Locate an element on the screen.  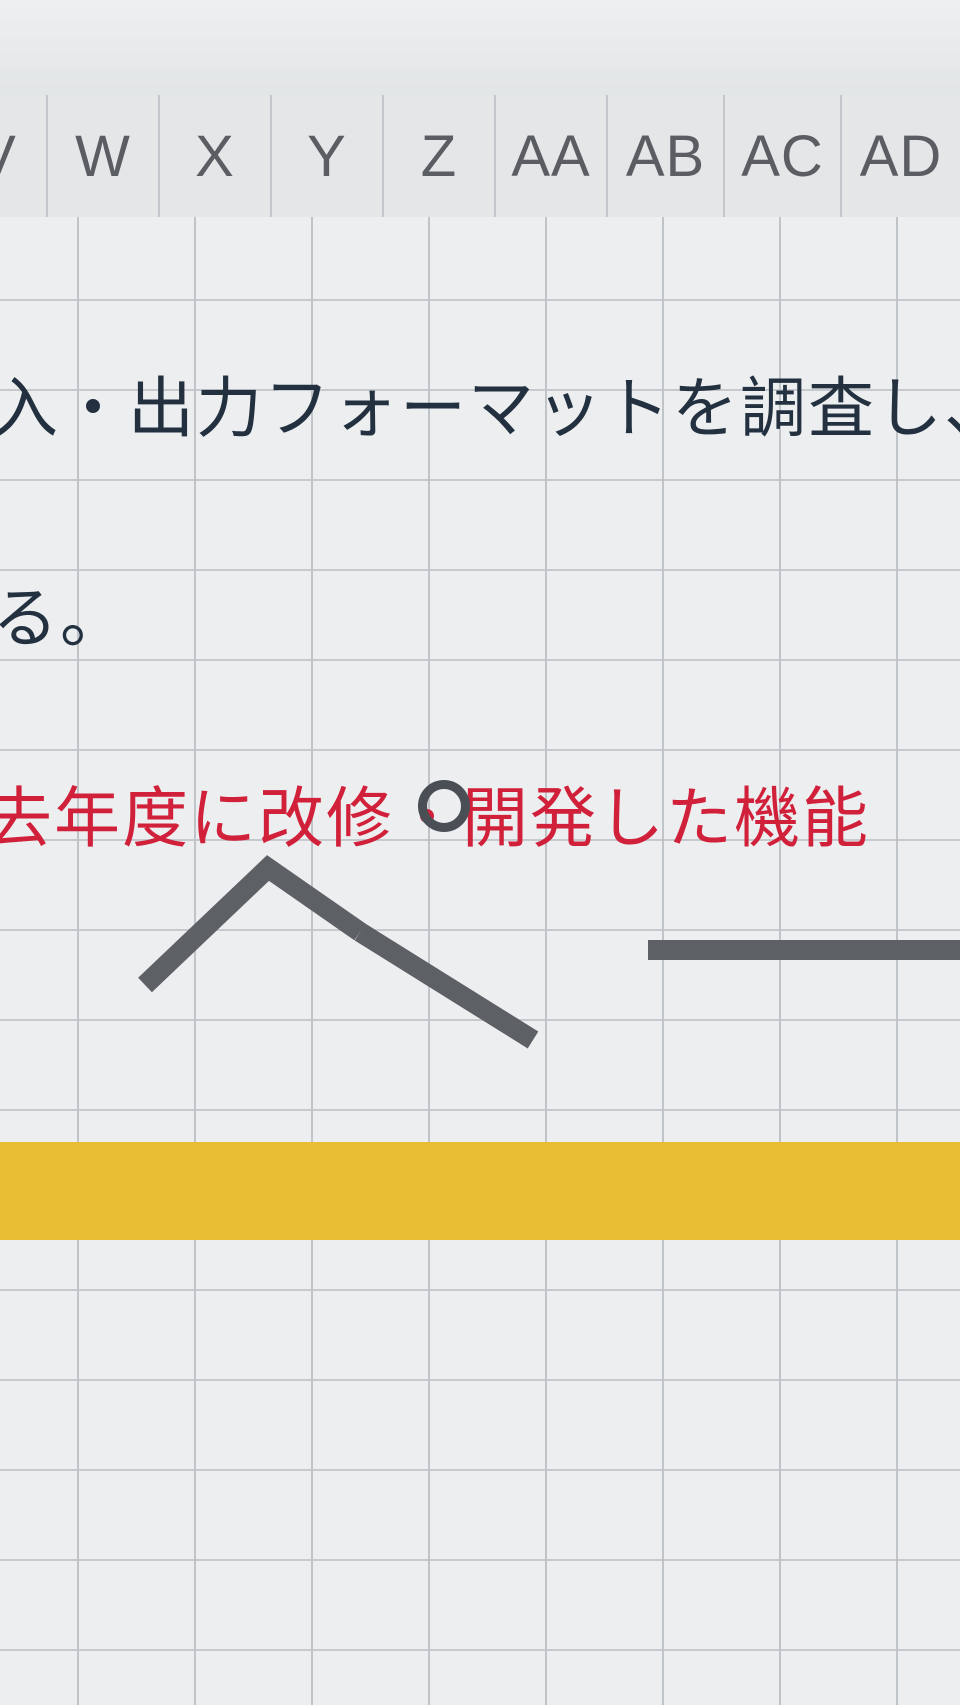
toolbar-area is located at coordinates (480, 47).